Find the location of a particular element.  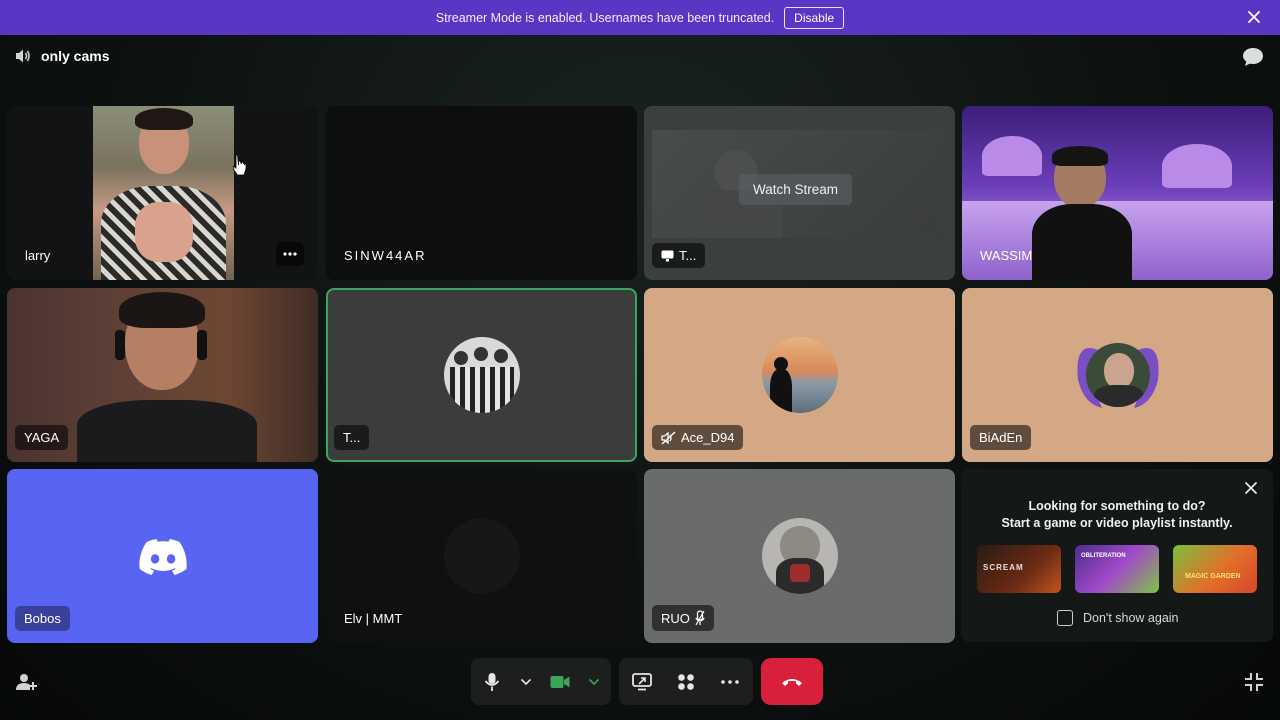

participant-tile-ace-d94: Ace_D94 is located at coordinates (799, 375).